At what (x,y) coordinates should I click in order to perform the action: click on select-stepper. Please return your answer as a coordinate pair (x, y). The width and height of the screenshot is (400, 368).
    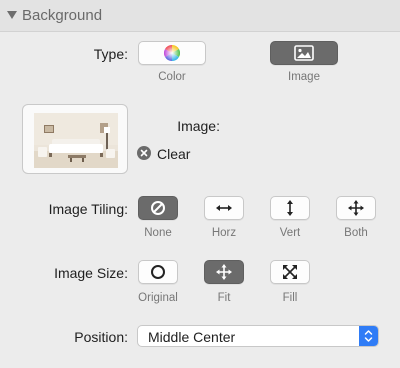
    Looking at the image, I should click on (368, 336).